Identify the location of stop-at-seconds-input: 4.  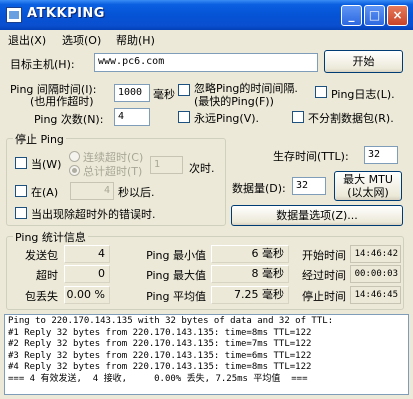
(92, 191).